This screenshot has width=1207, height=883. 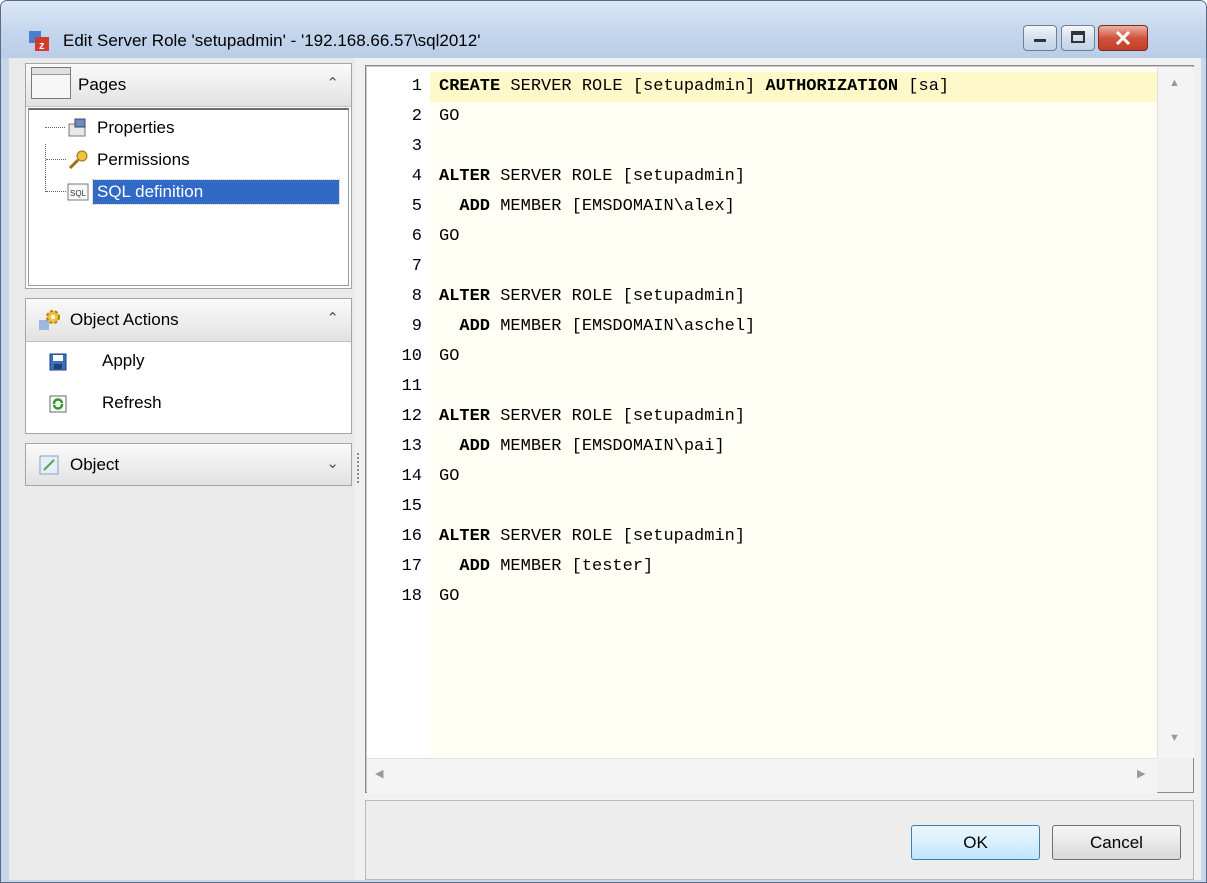 I want to click on pages-panel-title: Pages, so click(x=102, y=84).